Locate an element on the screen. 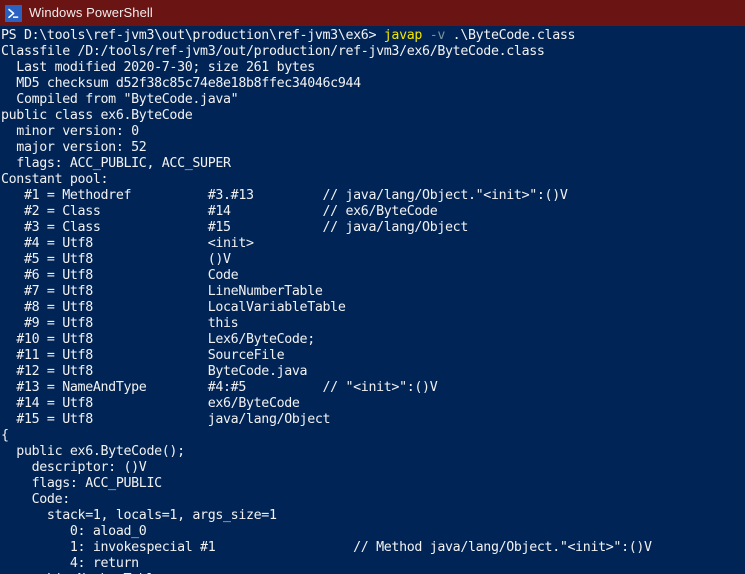 The height and width of the screenshot is (574, 745). window-title: Windows PowerShell is located at coordinates (91, 12).